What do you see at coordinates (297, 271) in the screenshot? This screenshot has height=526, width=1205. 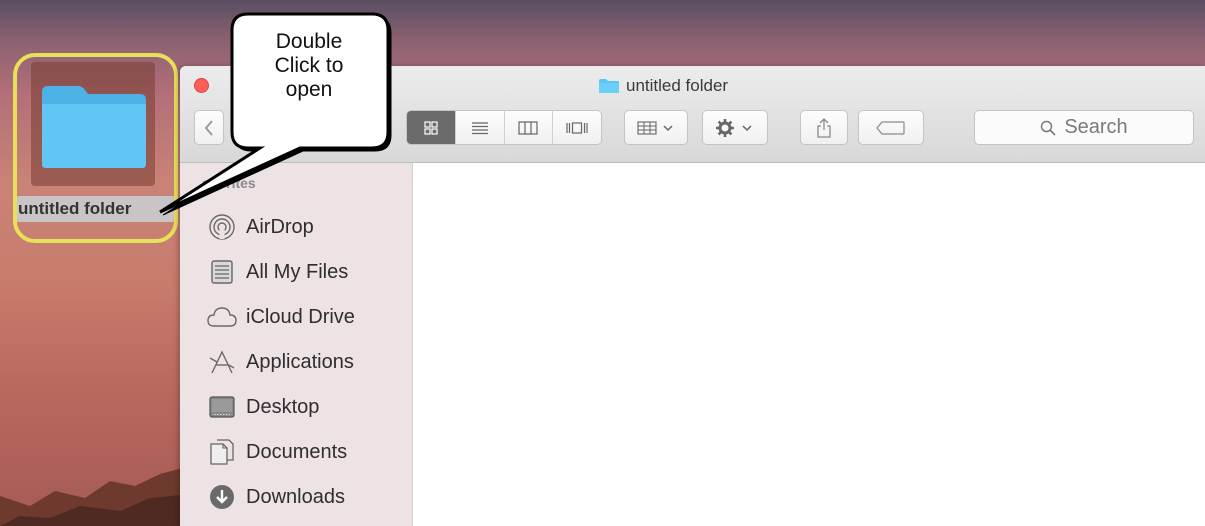 I see `sidebar-item-label: All My Files` at bounding box center [297, 271].